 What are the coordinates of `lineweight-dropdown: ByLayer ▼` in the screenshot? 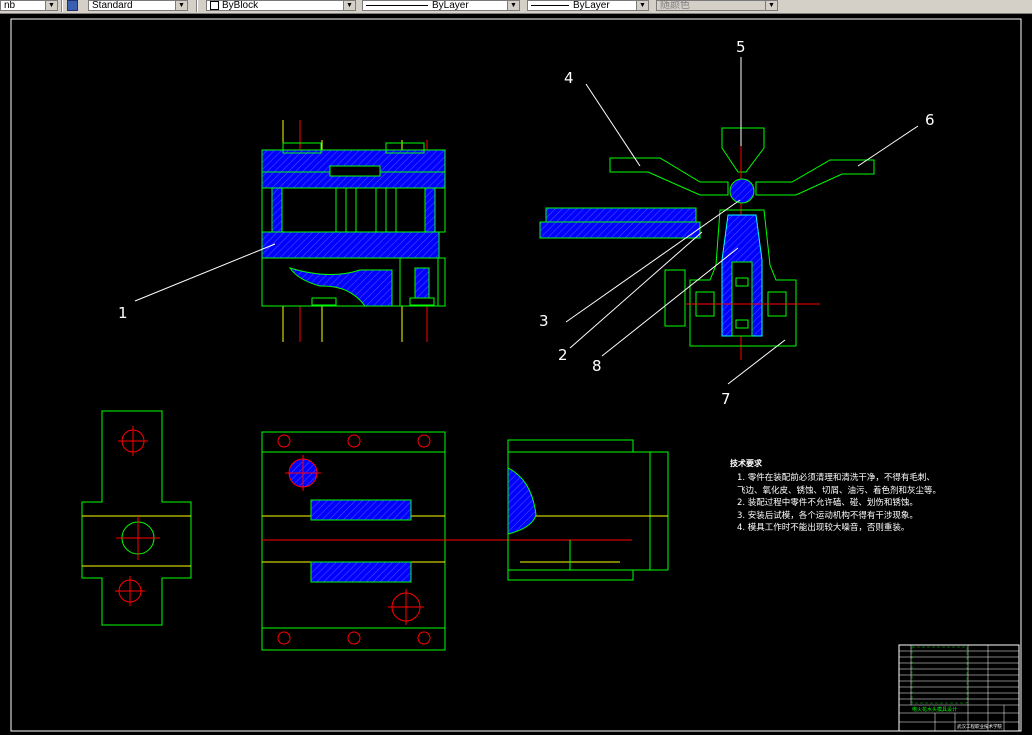 It's located at (588, 5).